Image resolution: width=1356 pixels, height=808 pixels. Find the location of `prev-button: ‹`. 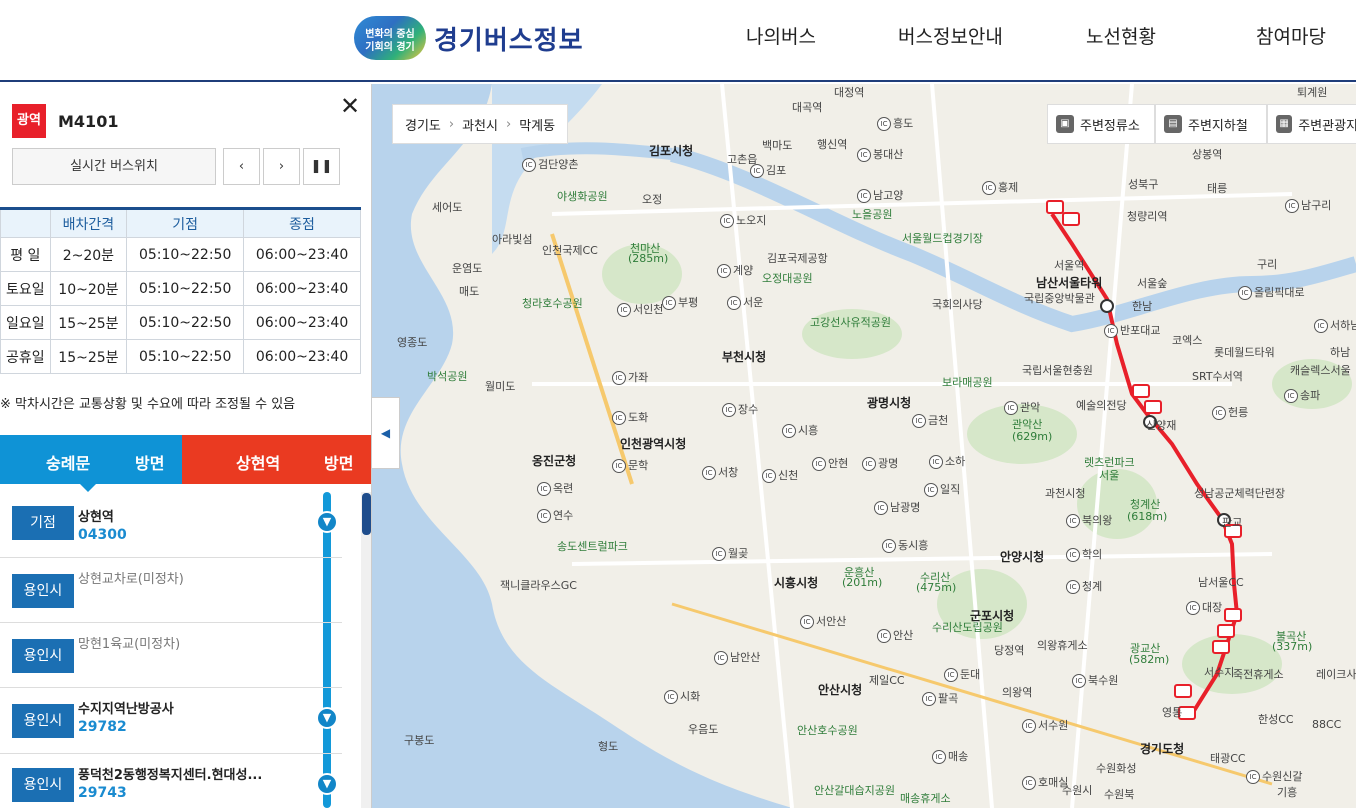

prev-button: ‹ is located at coordinates (241, 166).